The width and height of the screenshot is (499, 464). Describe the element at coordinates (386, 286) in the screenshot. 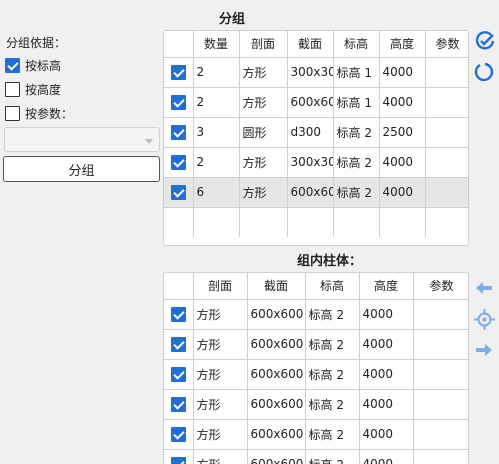

I see `members-header-height: 高度` at that location.